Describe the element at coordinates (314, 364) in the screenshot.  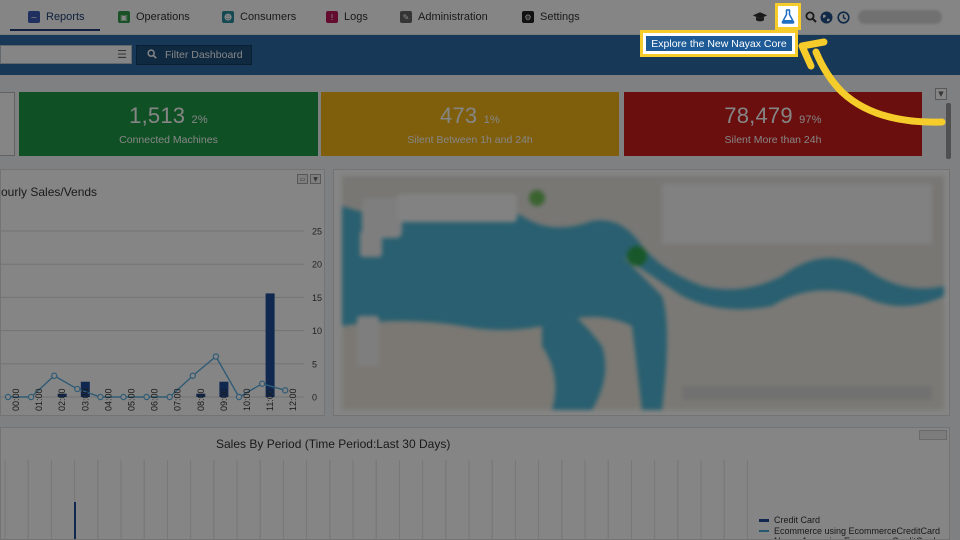
I see `y-tick-label: 5` at that location.